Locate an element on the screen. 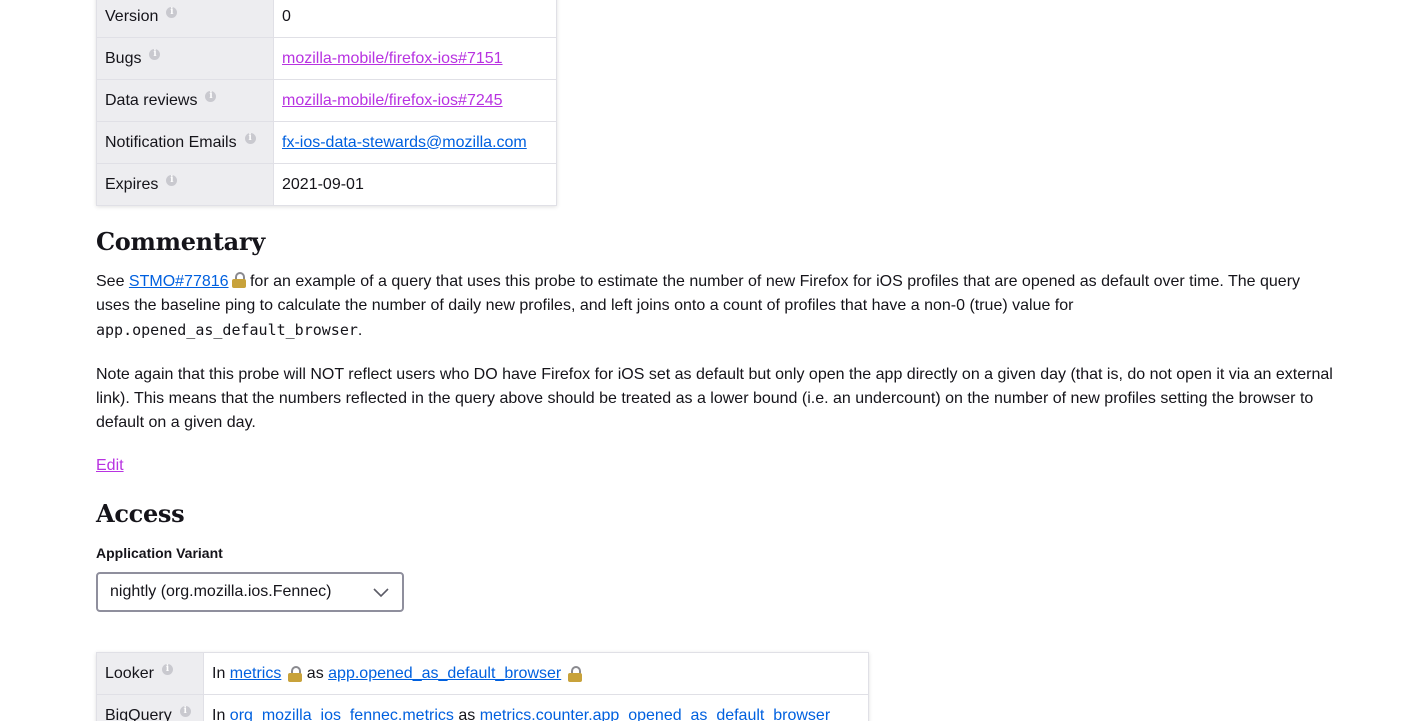 The height and width of the screenshot is (721, 1428). access-key: BigQuery i is located at coordinates (150, 708).